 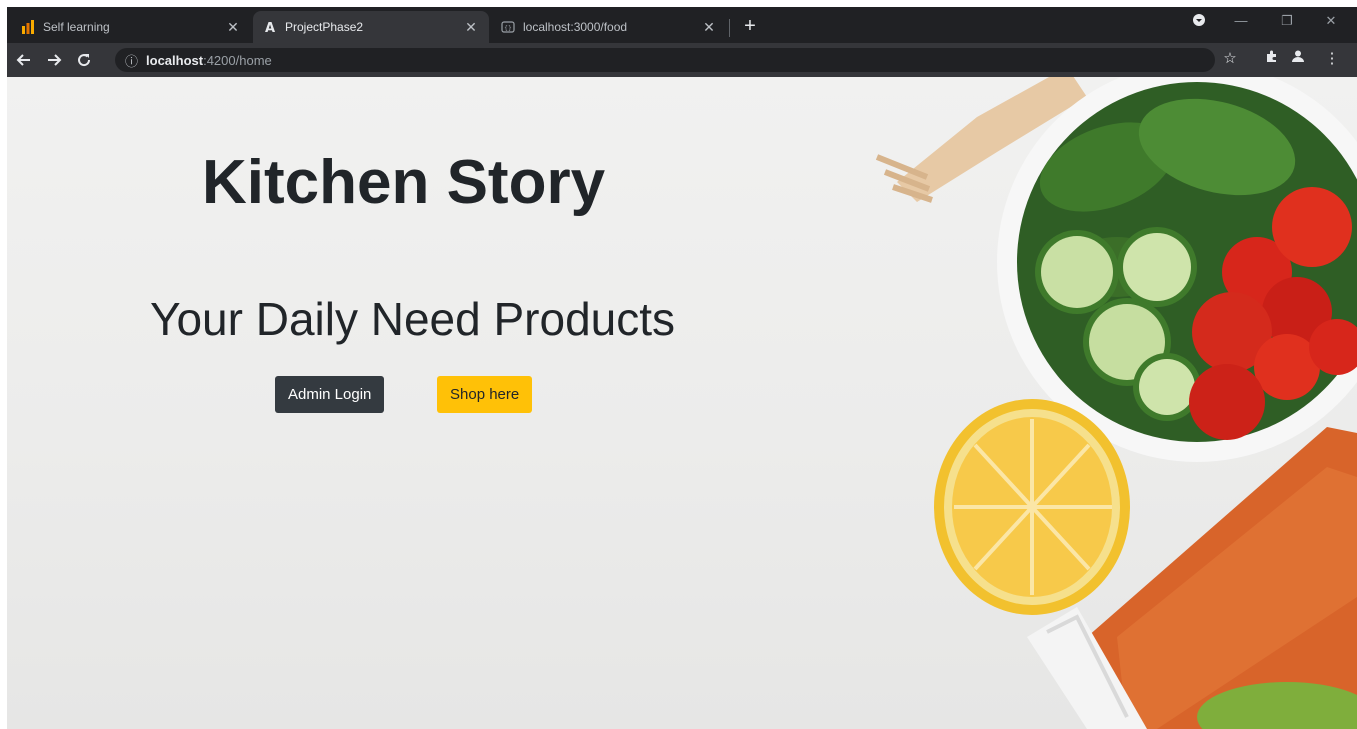 What do you see at coordinates (1298, 58) in the screenshot?
I see `profile-icon` at bounding box center [1298, 58].